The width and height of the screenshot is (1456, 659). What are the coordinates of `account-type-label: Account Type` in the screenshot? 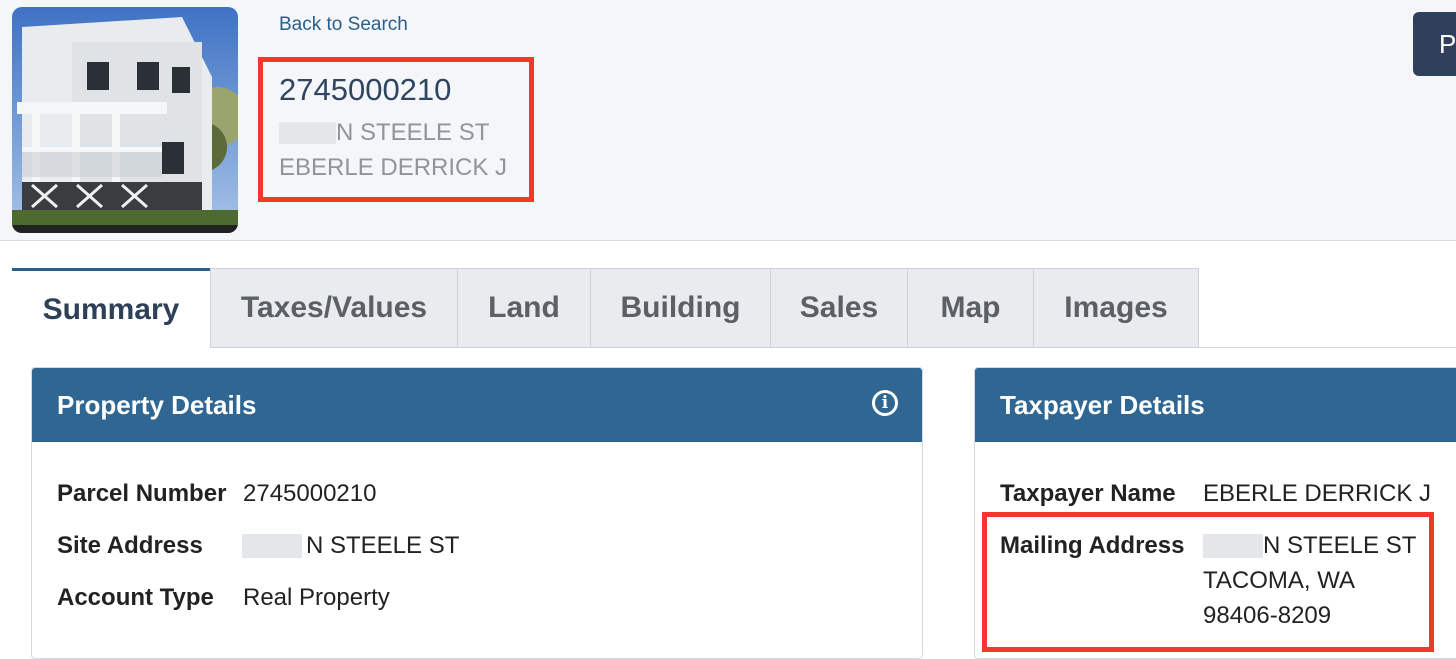 It's located at (135, 597).